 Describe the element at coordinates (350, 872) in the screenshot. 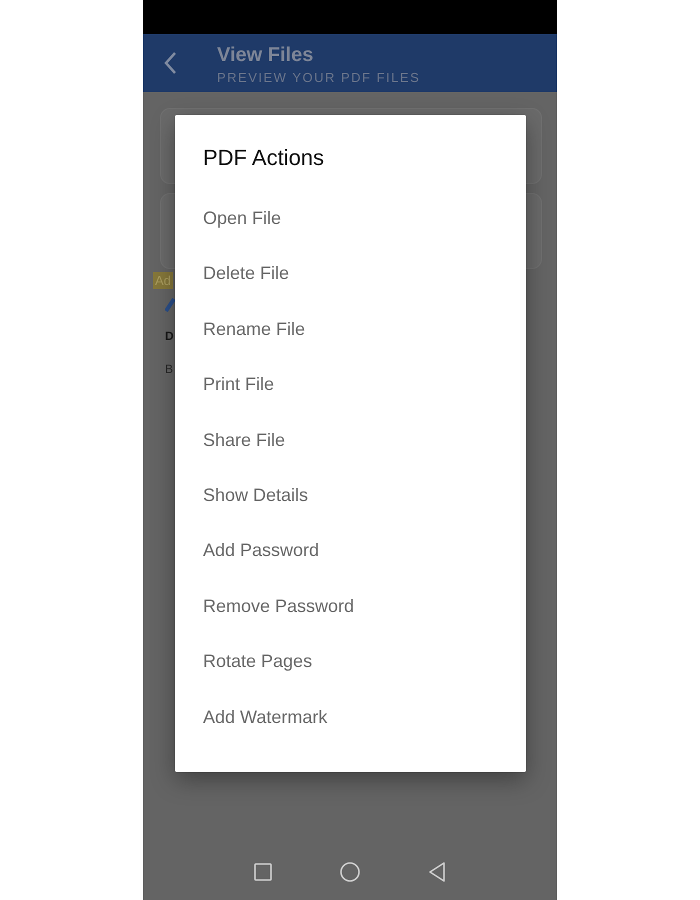

I see `home-icon` at that location.